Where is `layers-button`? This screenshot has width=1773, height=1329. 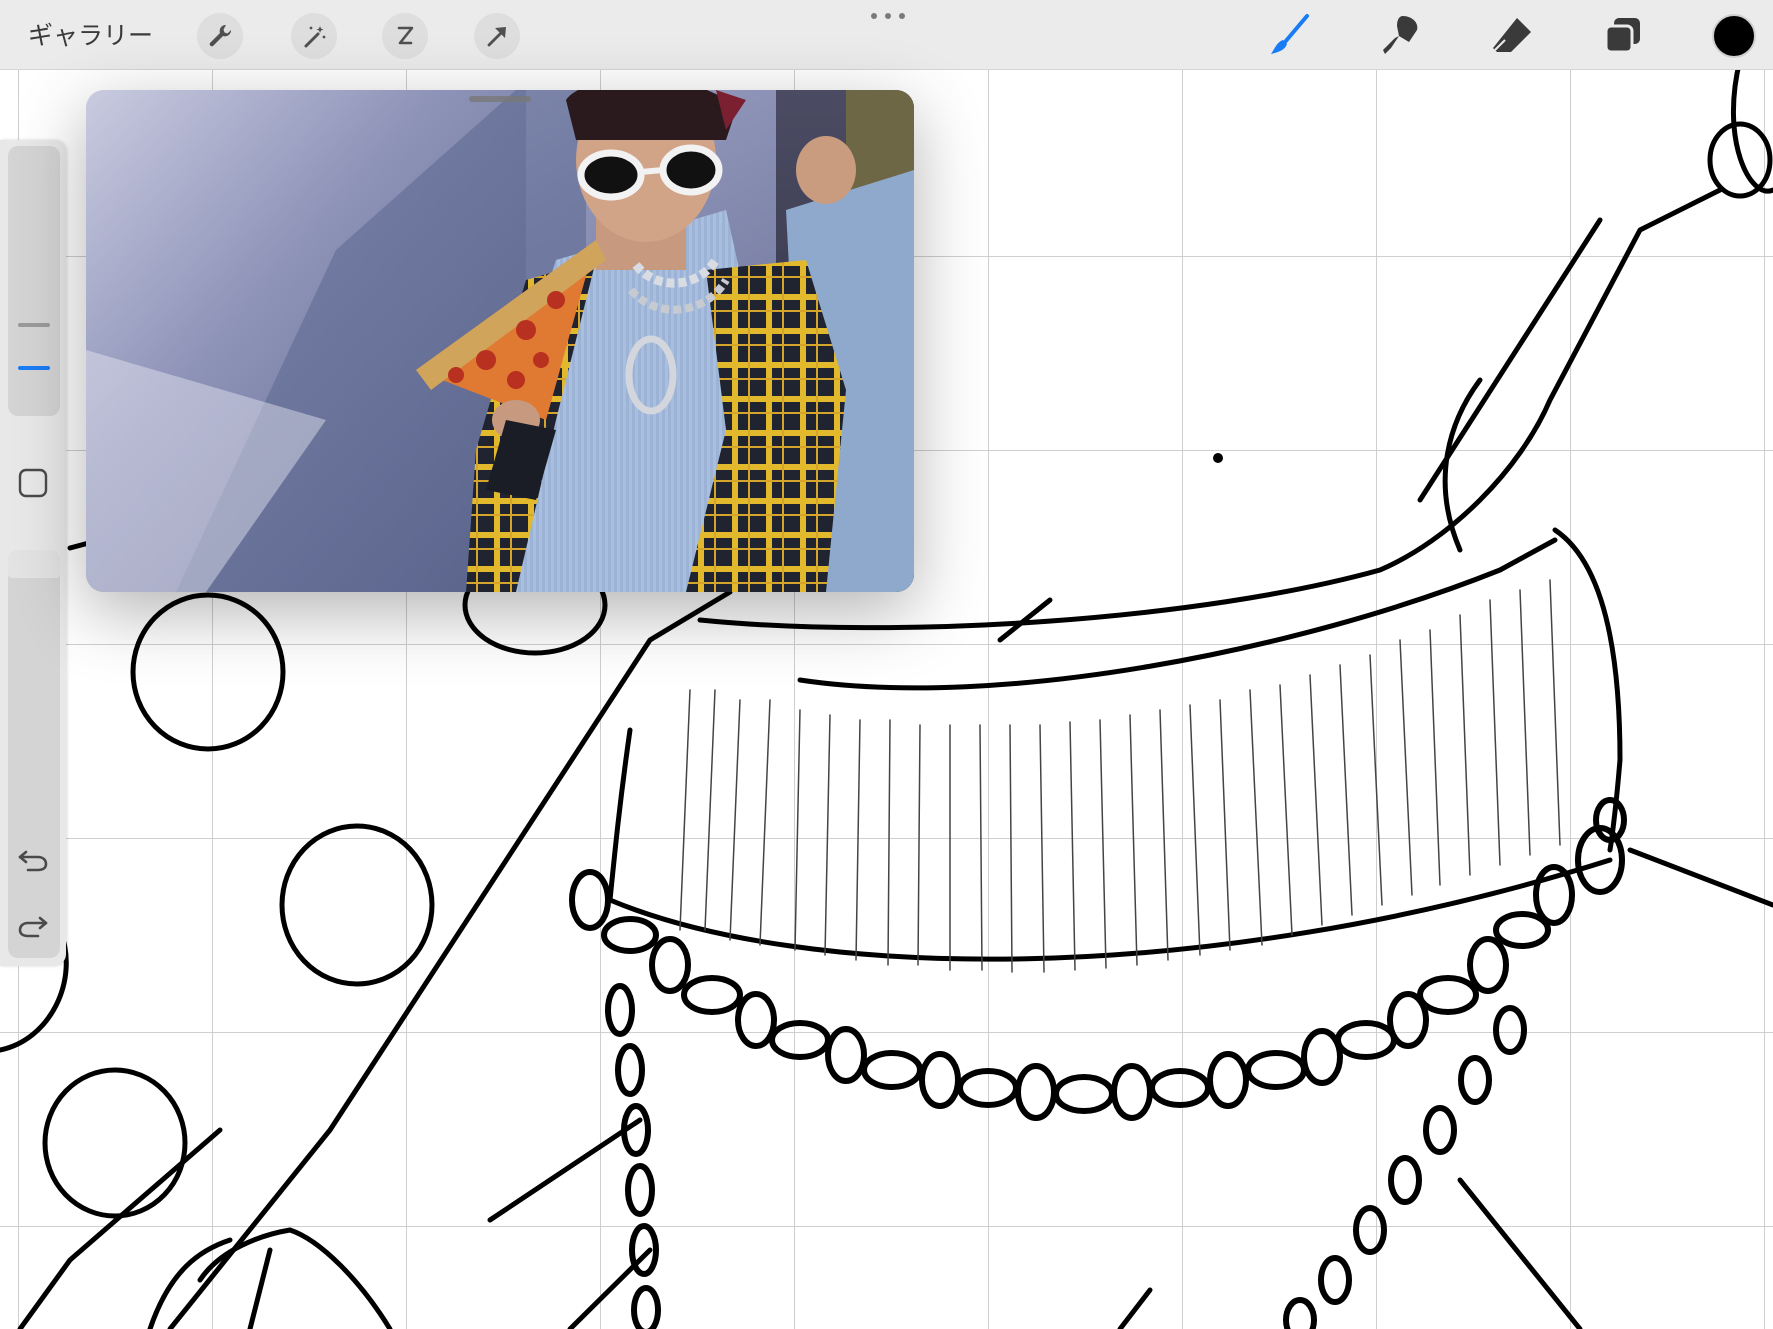
layers-button is located at coordinates (1623, 35).